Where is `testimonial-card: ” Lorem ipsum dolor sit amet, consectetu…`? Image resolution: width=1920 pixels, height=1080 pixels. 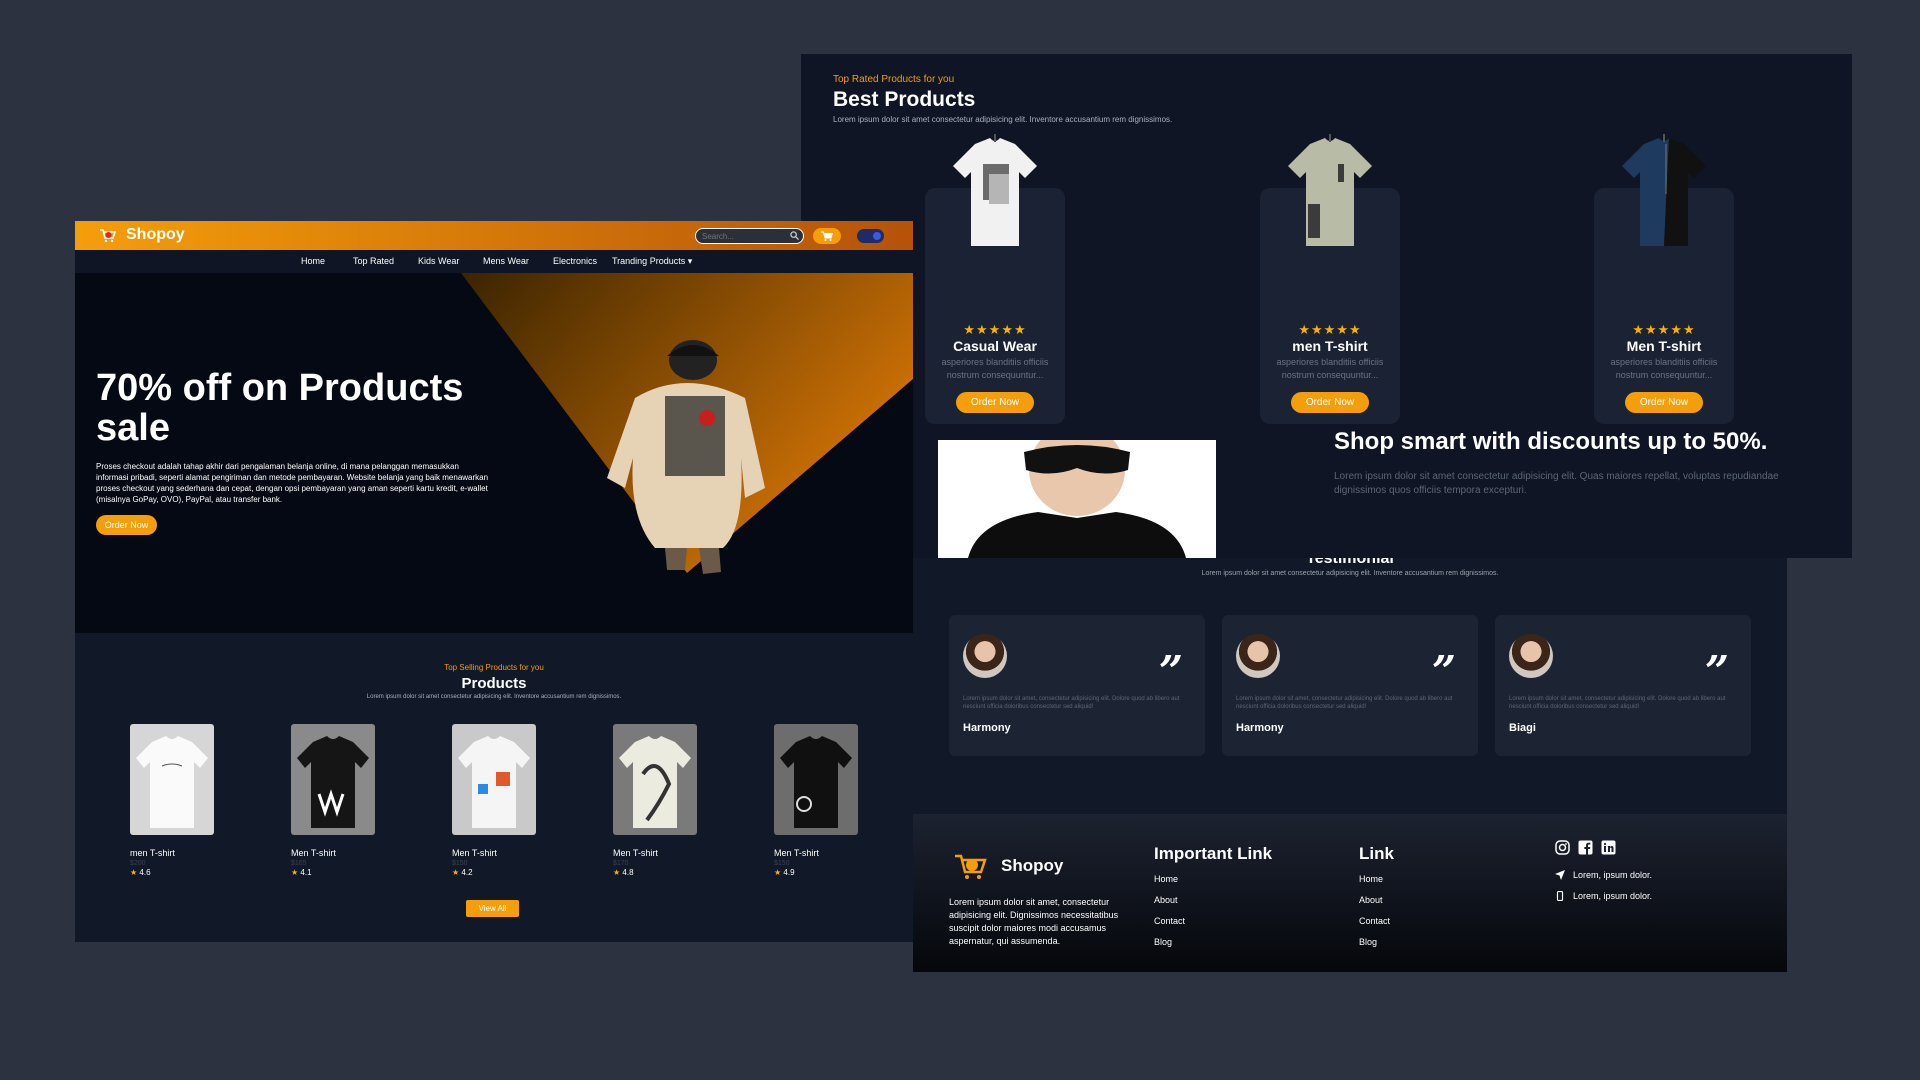 testimonial-card: ” Lorem ipsum dolor sit amet, consectetu… is located at coordinates (1350, 685).